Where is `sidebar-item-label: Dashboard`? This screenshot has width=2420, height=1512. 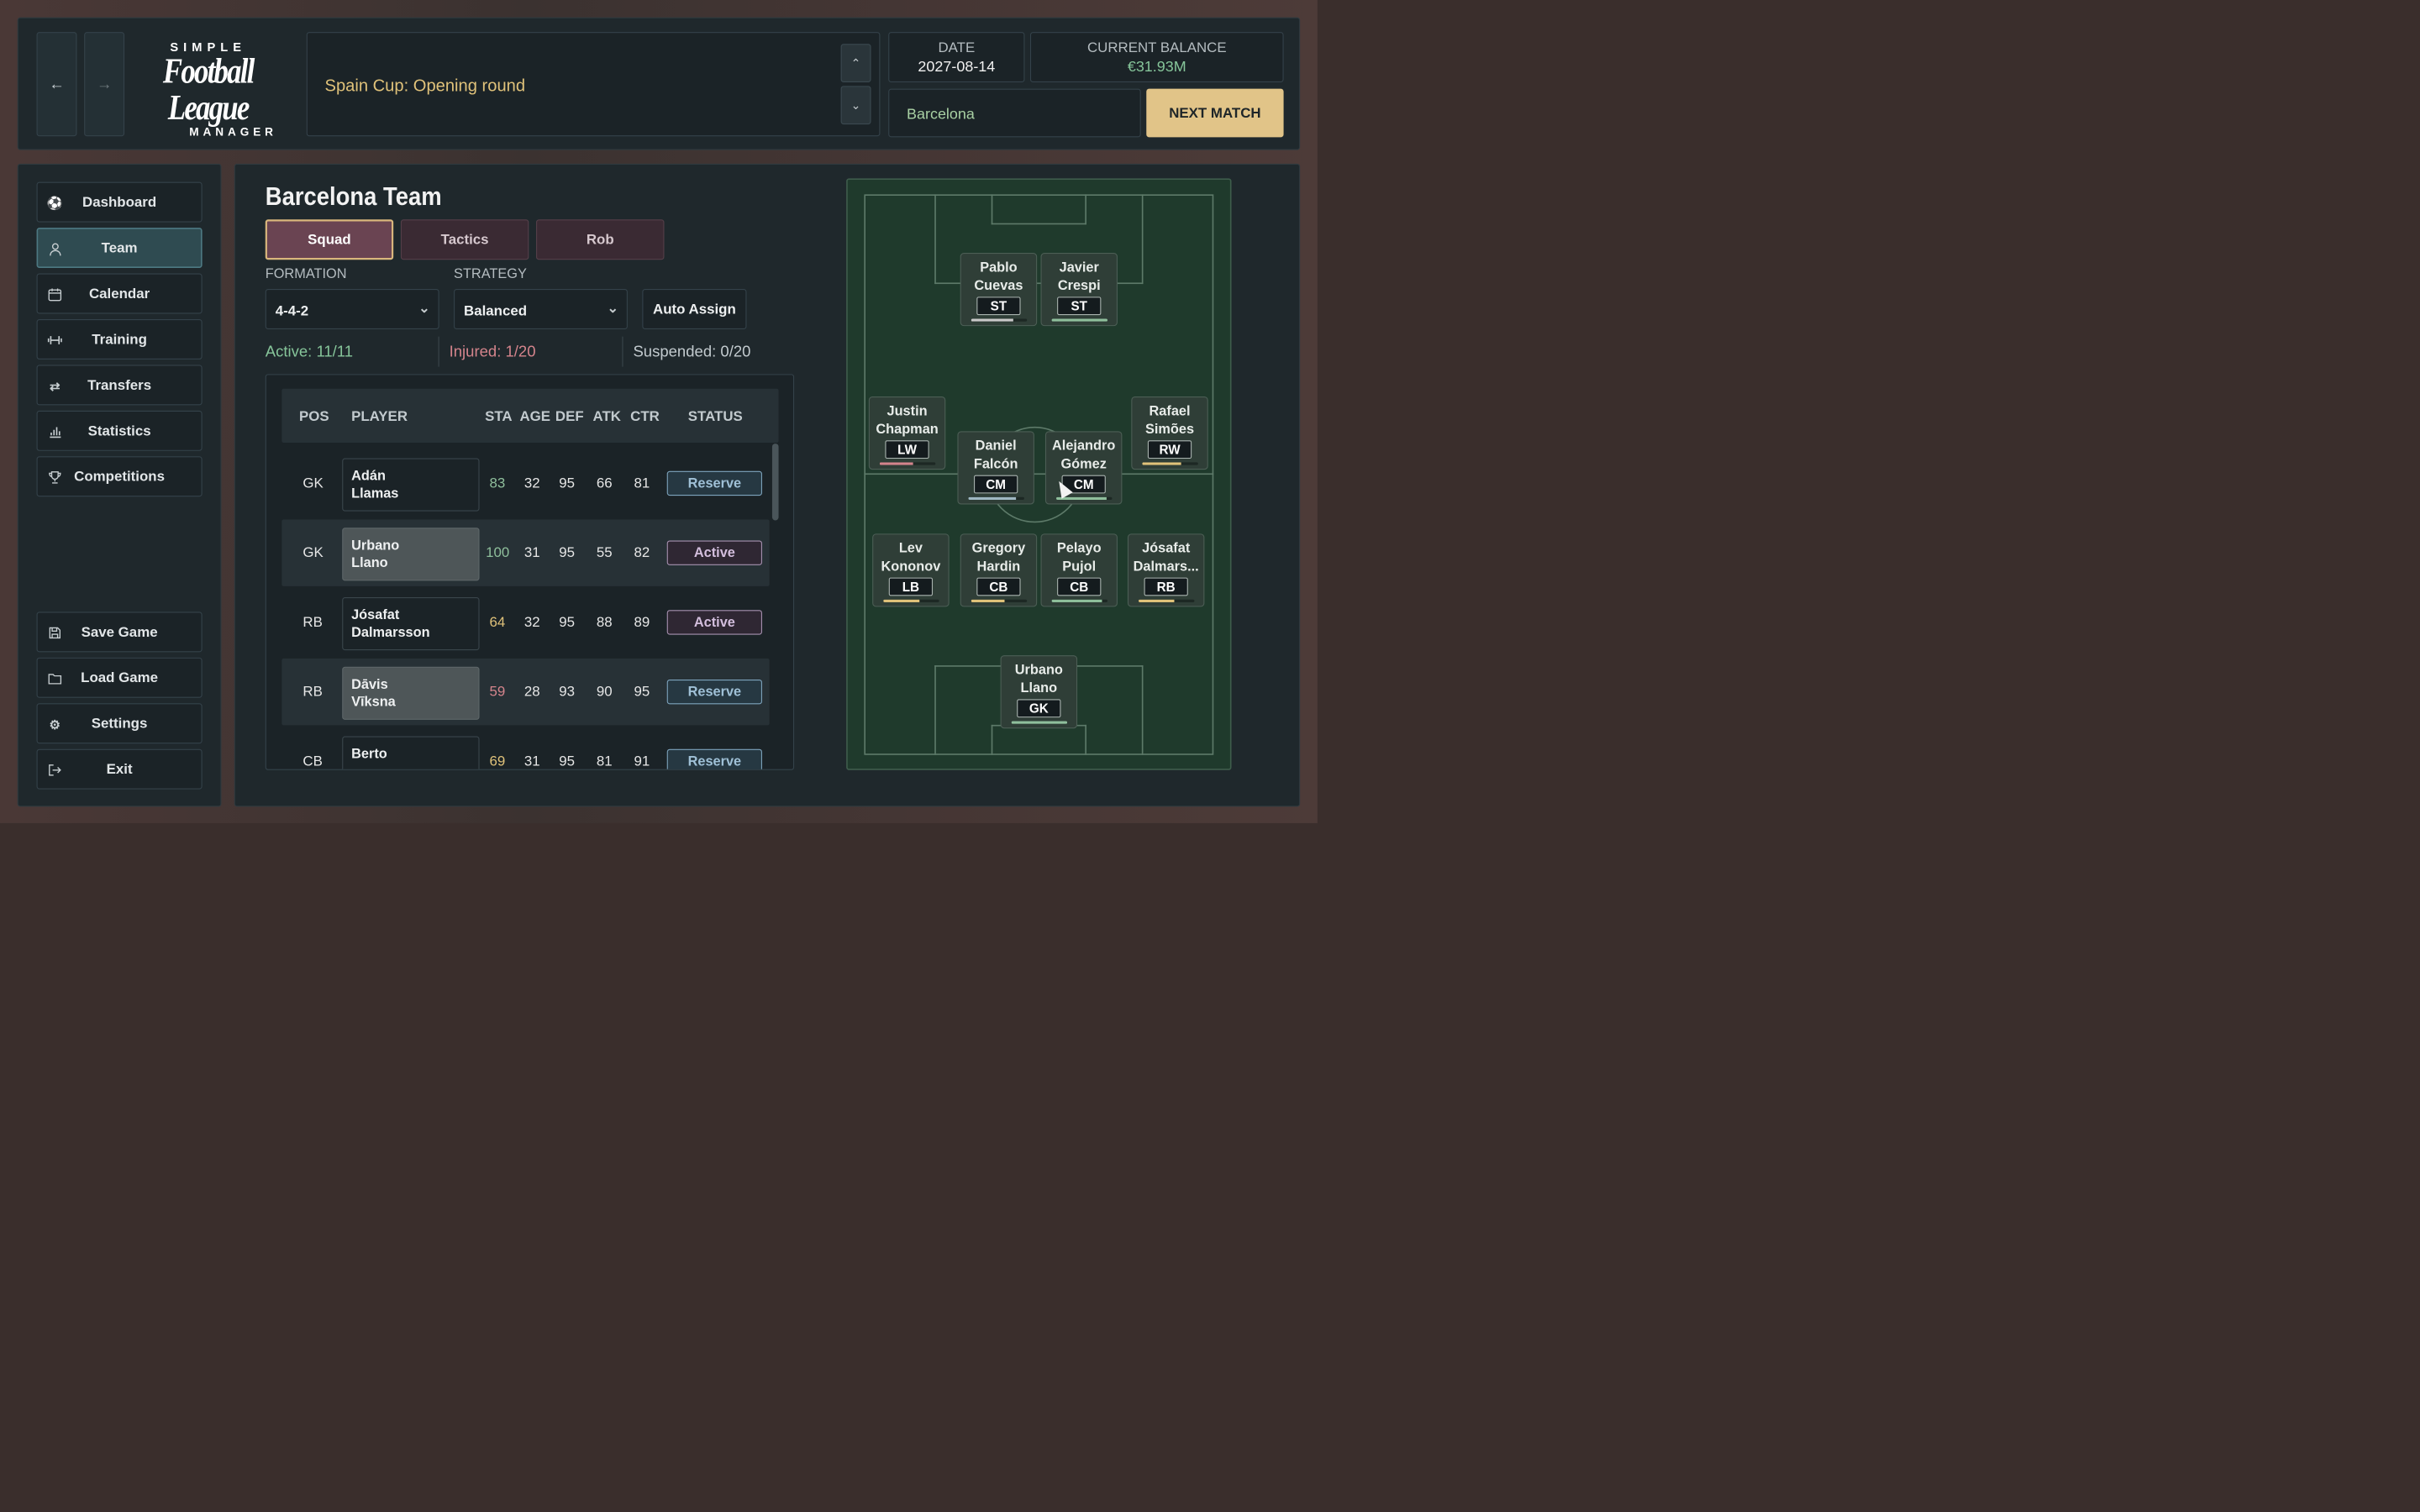
sidebar-item-label: Dashboard is located at coordinates (120, 201).